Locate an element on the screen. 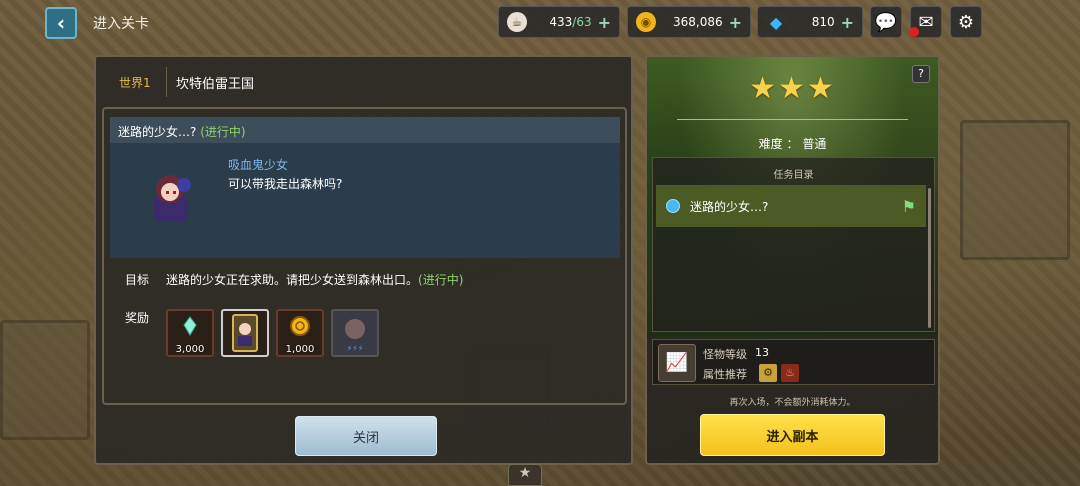 This screenshot has width=1080, height=486. difficulty-value: 普通 is located at coordinates (814, 144).